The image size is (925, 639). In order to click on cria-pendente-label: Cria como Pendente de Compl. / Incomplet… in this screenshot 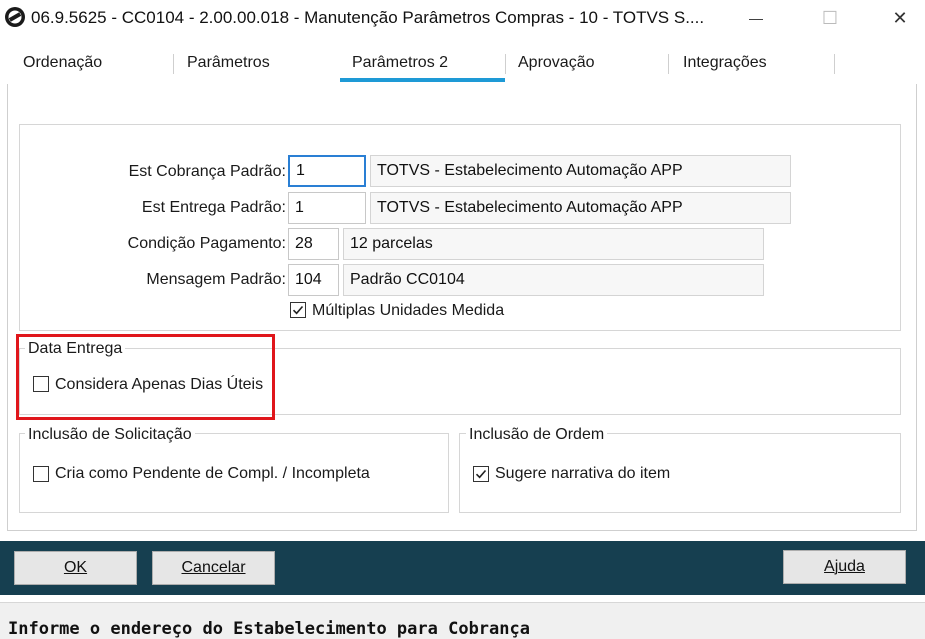, I will do `click(212, 473)`.